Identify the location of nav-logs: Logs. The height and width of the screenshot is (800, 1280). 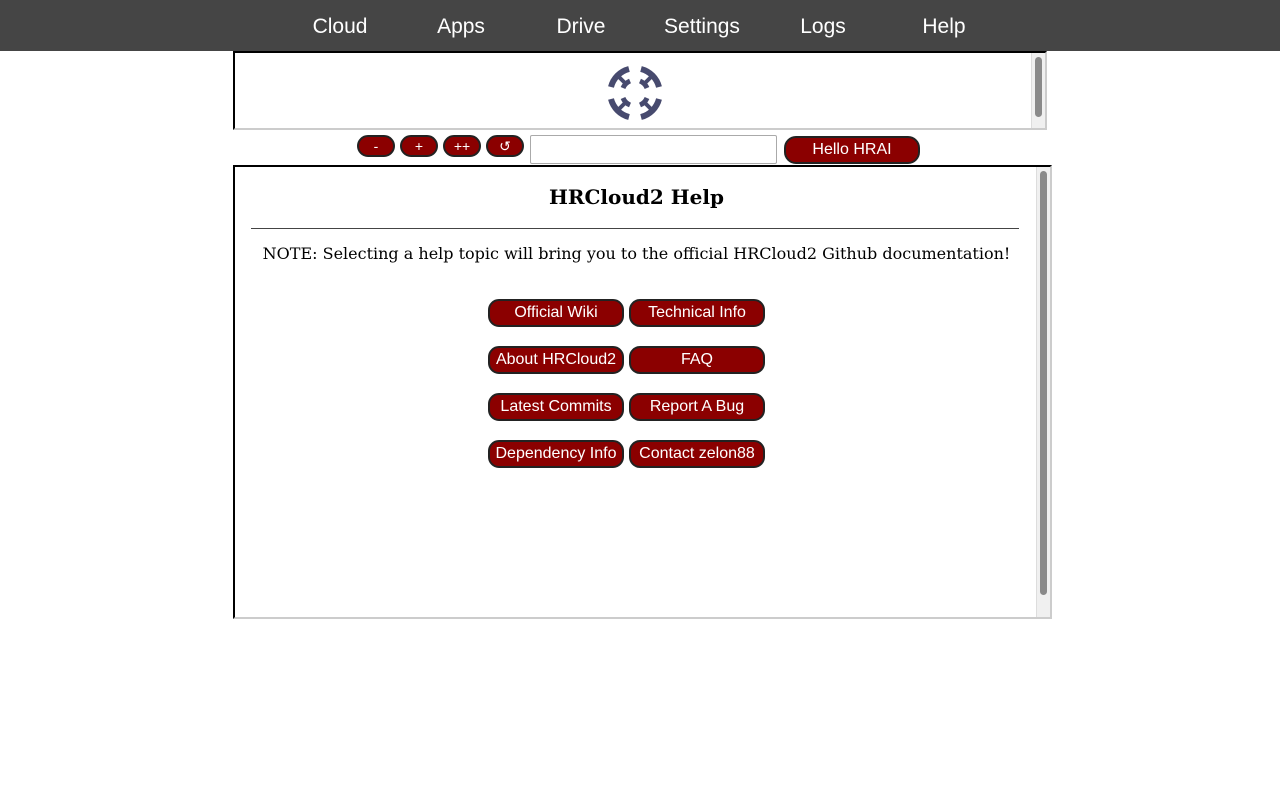
(823, 25).